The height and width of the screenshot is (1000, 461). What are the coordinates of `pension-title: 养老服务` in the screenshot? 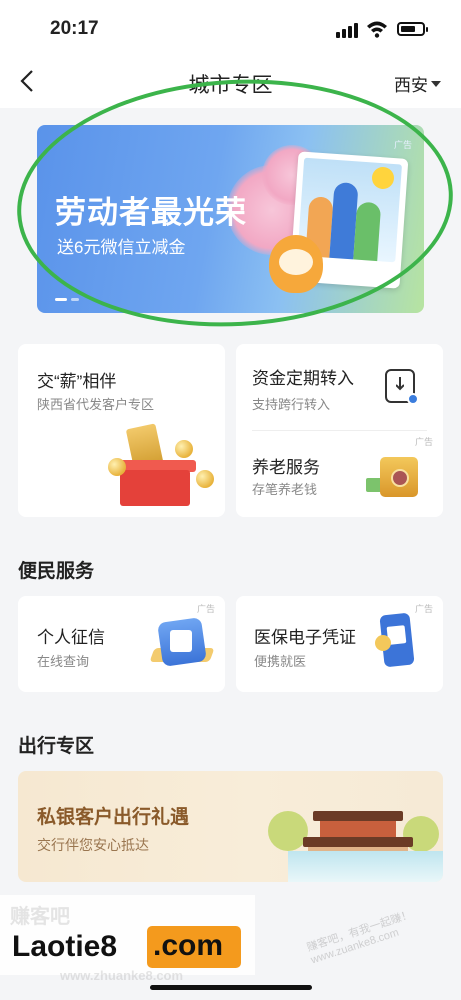 It's located at (286, 467).